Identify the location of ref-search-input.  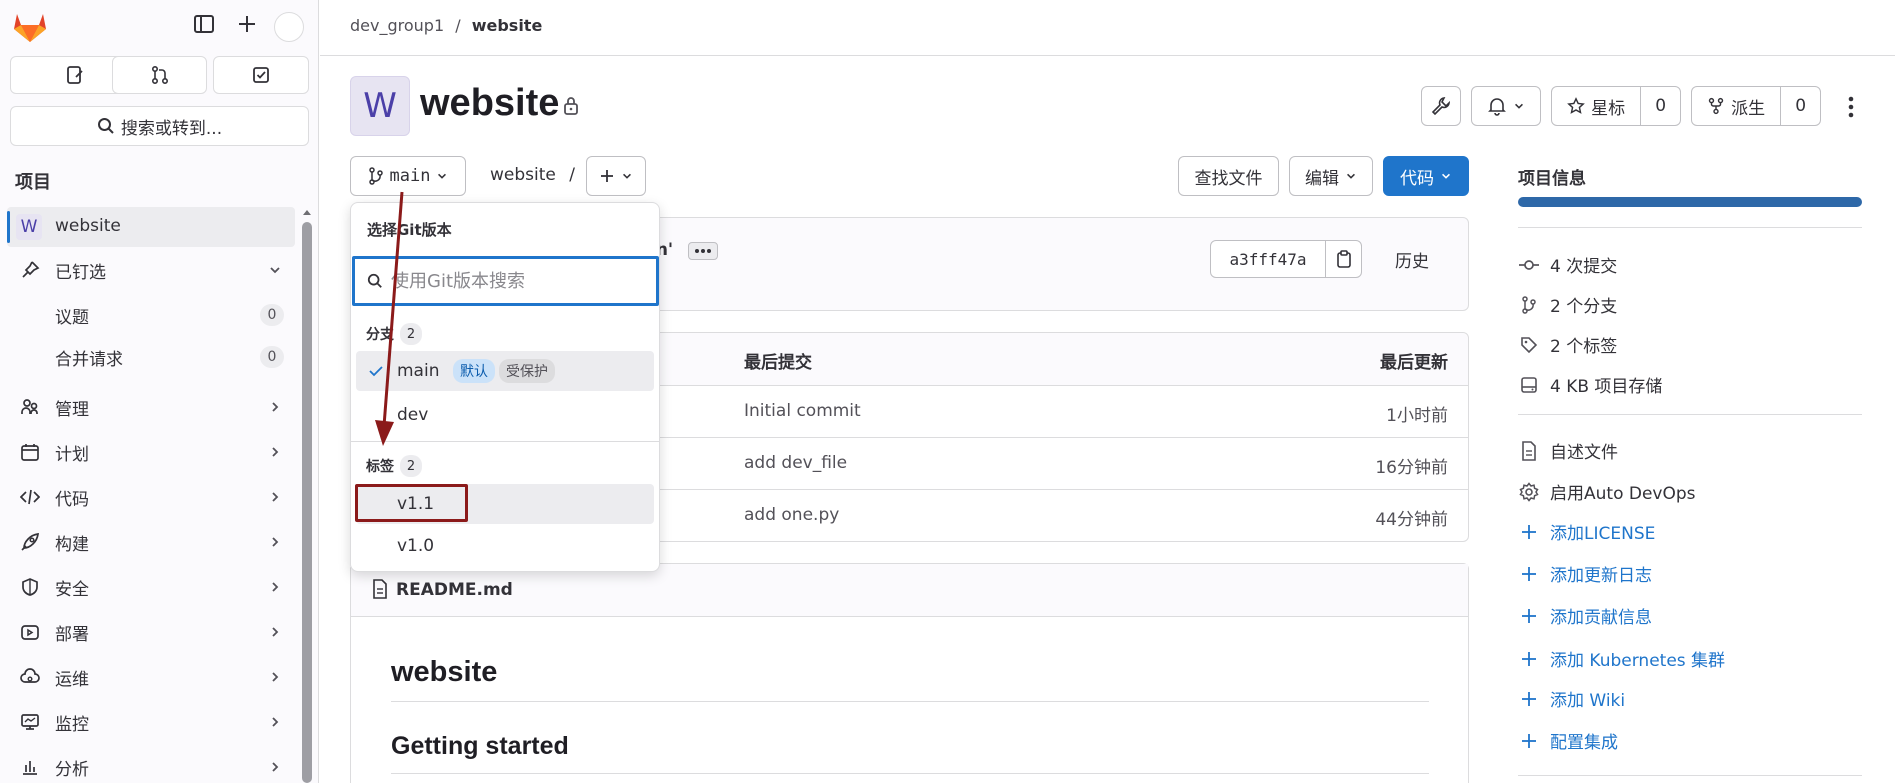
(511, 281).